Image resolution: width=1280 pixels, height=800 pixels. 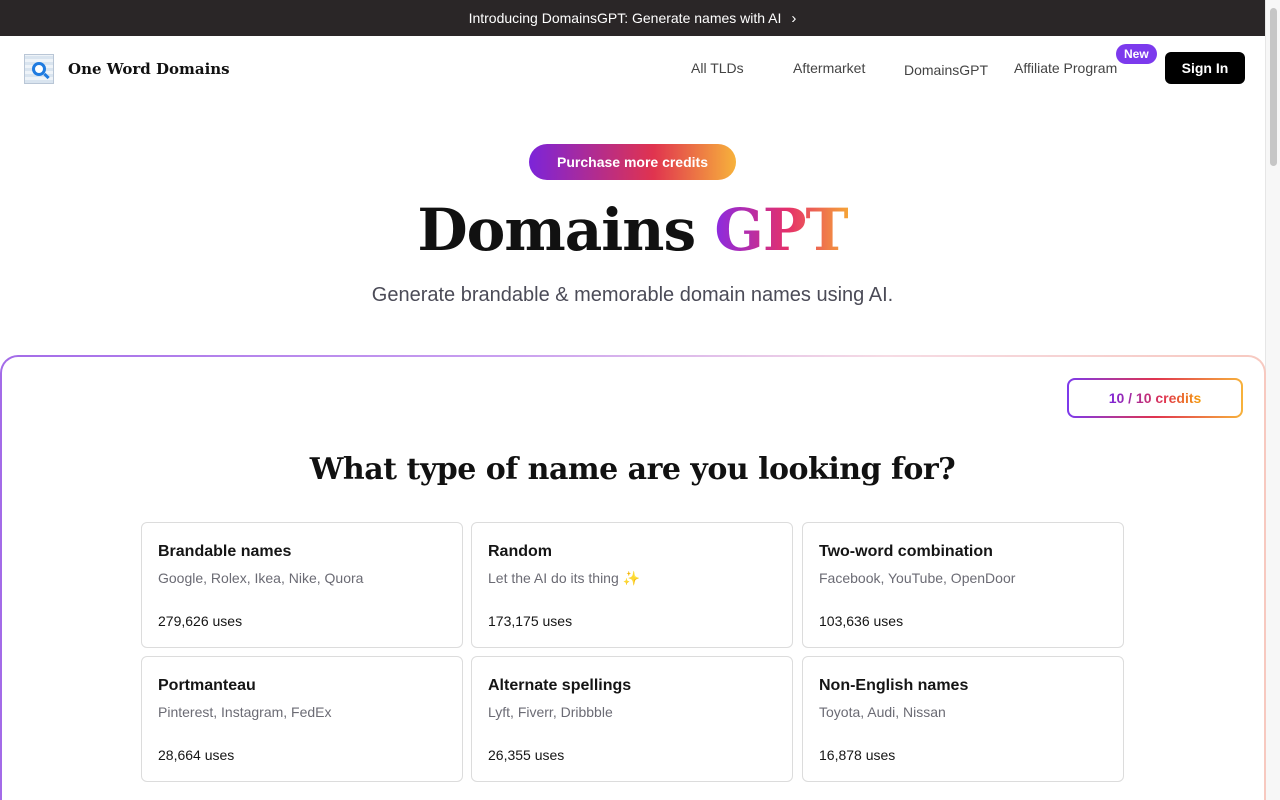 What do you see at coordinates (861, 621) in the screenshot?
I see `card-uses: 103,636 uses` at bounding box center [861, 621].